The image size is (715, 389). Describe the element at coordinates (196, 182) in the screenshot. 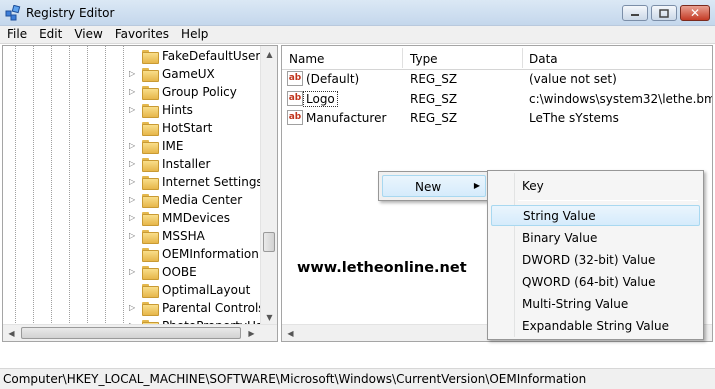

I see `tree-item: ▷ Internet Settings` at that location.